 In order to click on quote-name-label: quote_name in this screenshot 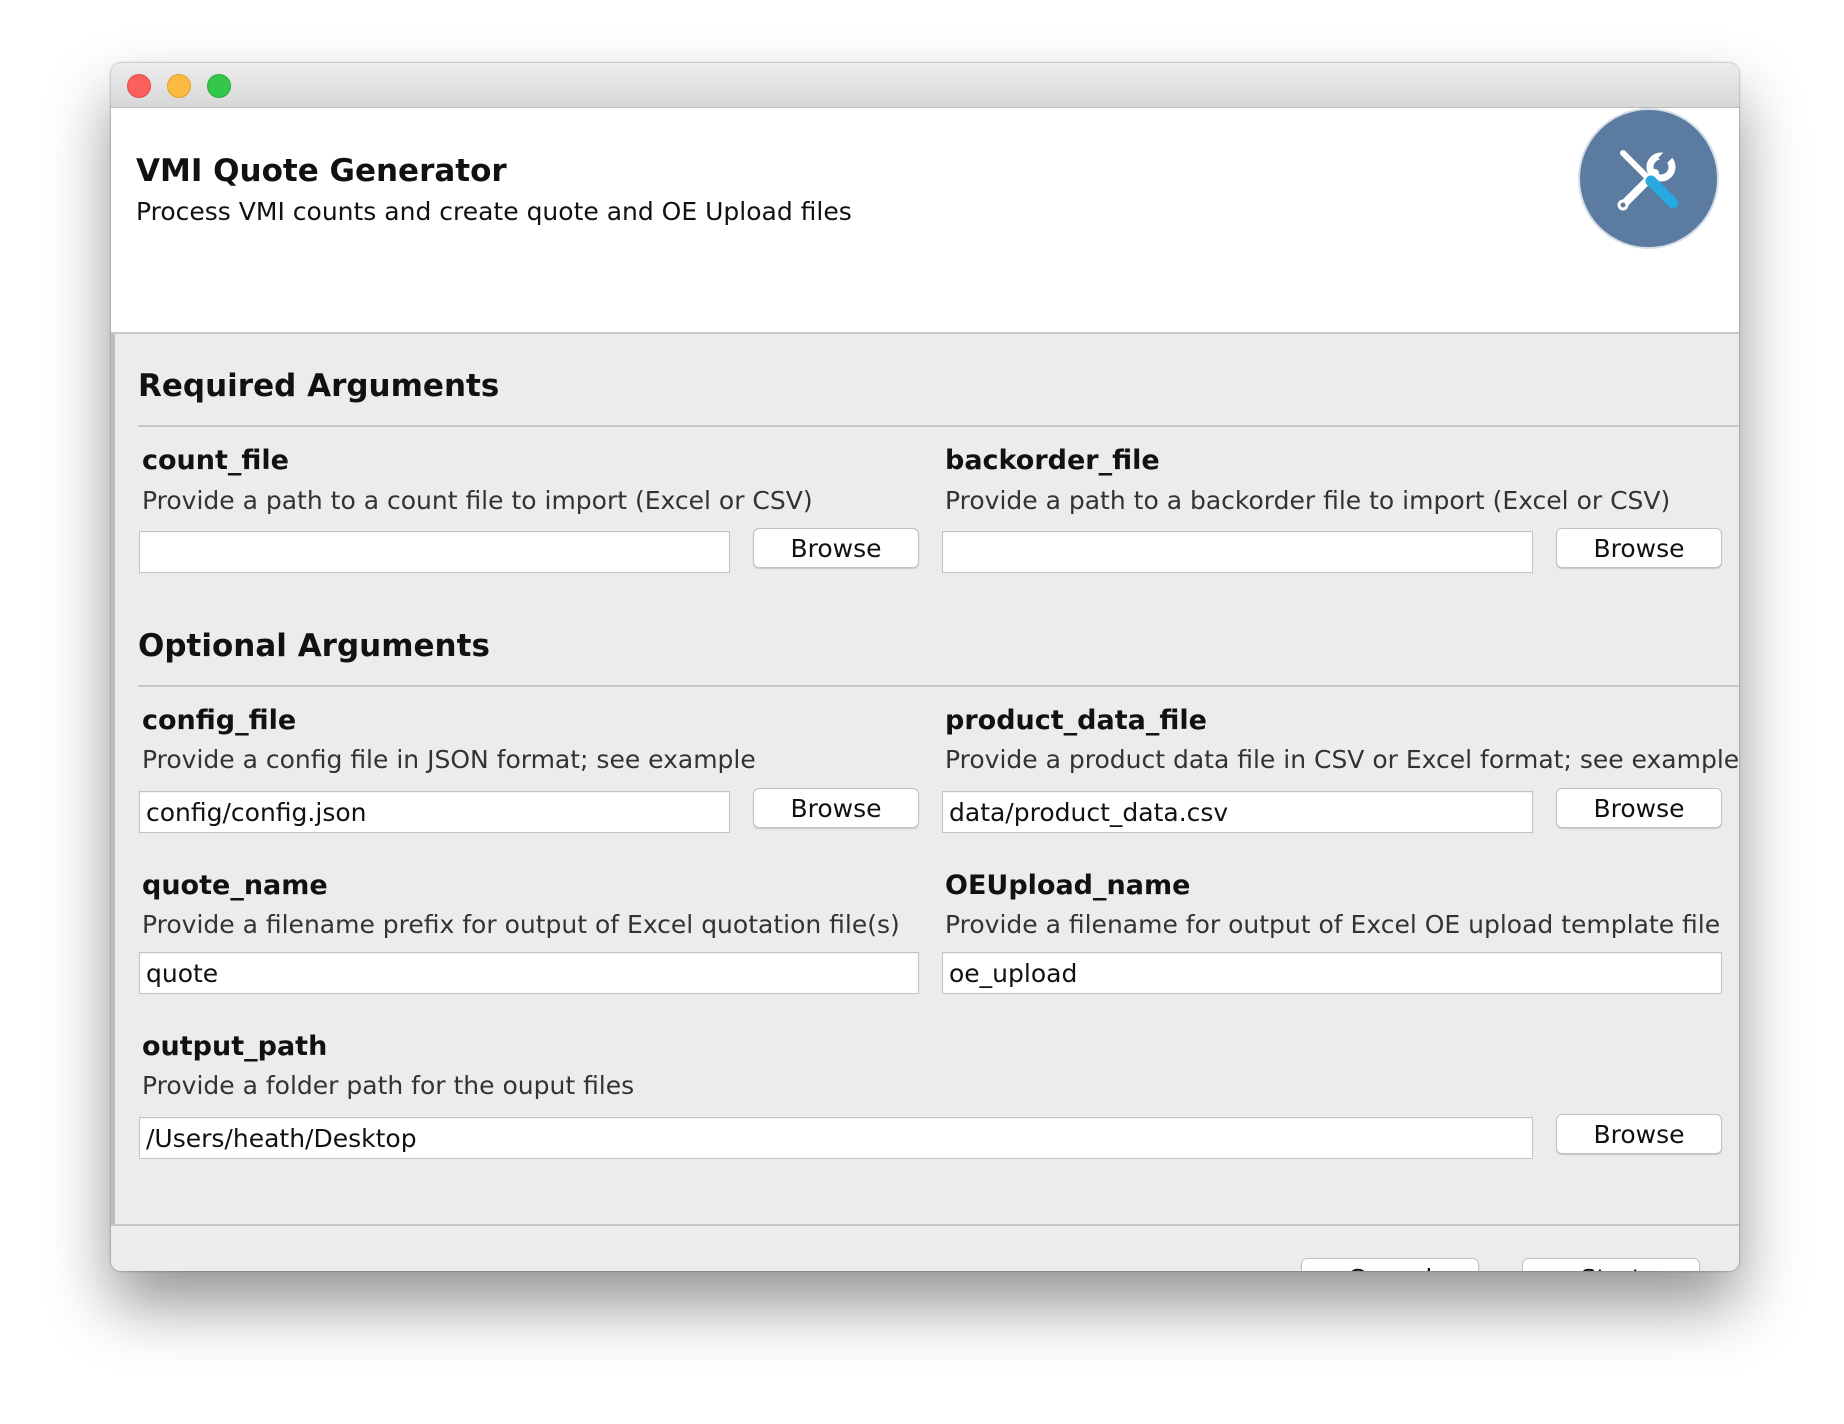, I will do `click(235, 885)`.